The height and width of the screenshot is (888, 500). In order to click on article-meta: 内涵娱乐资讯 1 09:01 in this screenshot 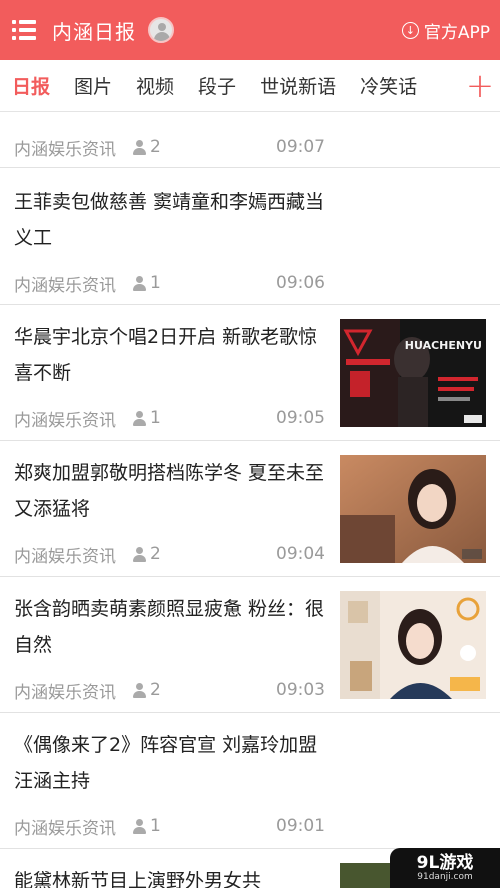, I will do `click(170, 826)`.